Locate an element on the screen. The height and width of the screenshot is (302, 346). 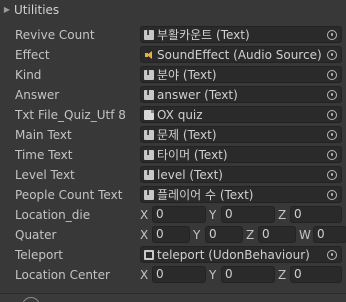
field-row-revive-count: Revive Count 부활카운트 (Text) is located at coordinates (173, 35).